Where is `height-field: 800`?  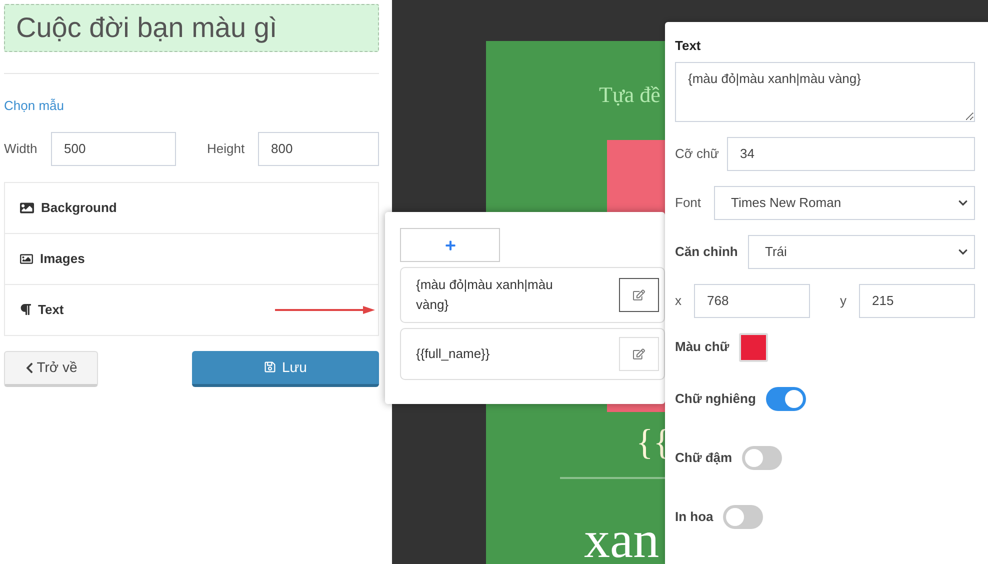 height-field: 800 is located at coordinates (318, 149).